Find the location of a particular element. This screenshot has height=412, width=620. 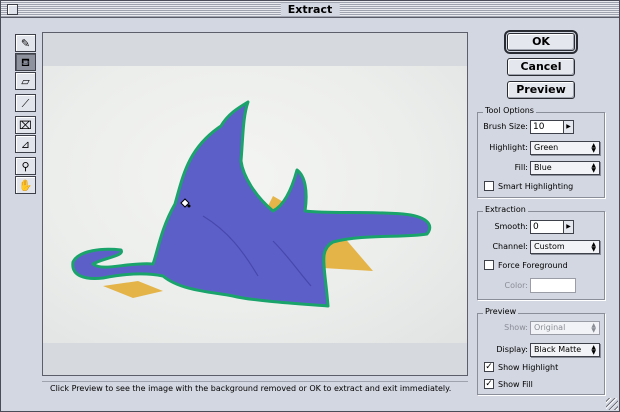

title-bar: Extract is located at coordinates (310, 9).